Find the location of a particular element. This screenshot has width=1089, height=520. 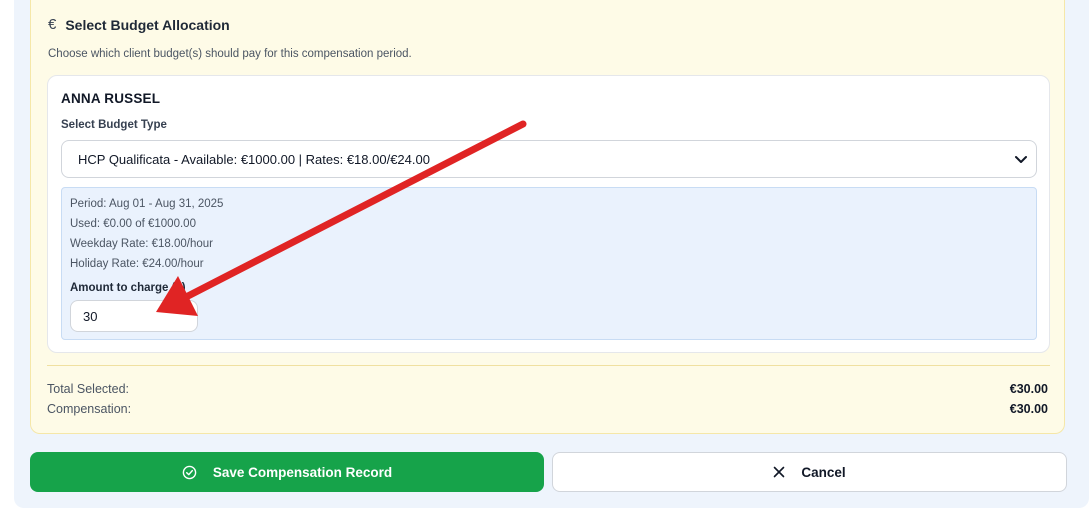

cancel-button-label: Cancel is located at coordinates (823, 472).